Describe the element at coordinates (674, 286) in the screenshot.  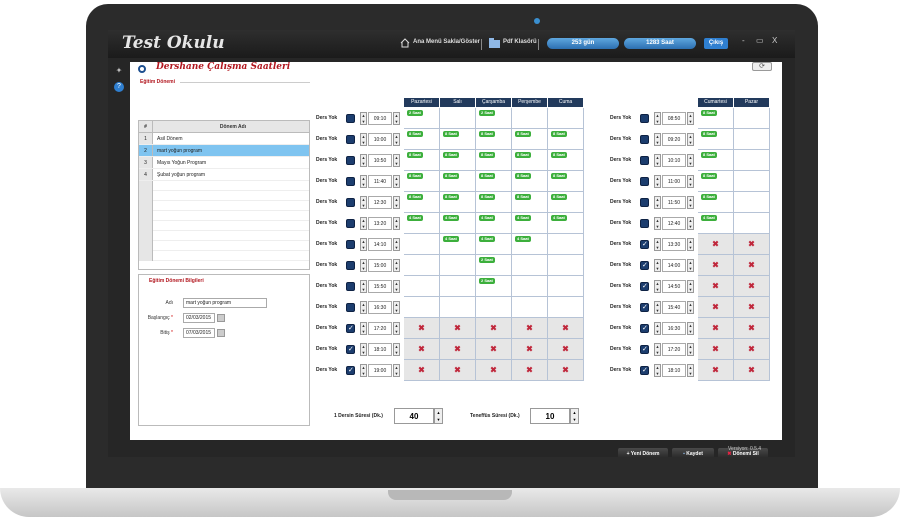
I see `time-field: 14:50` at that location.